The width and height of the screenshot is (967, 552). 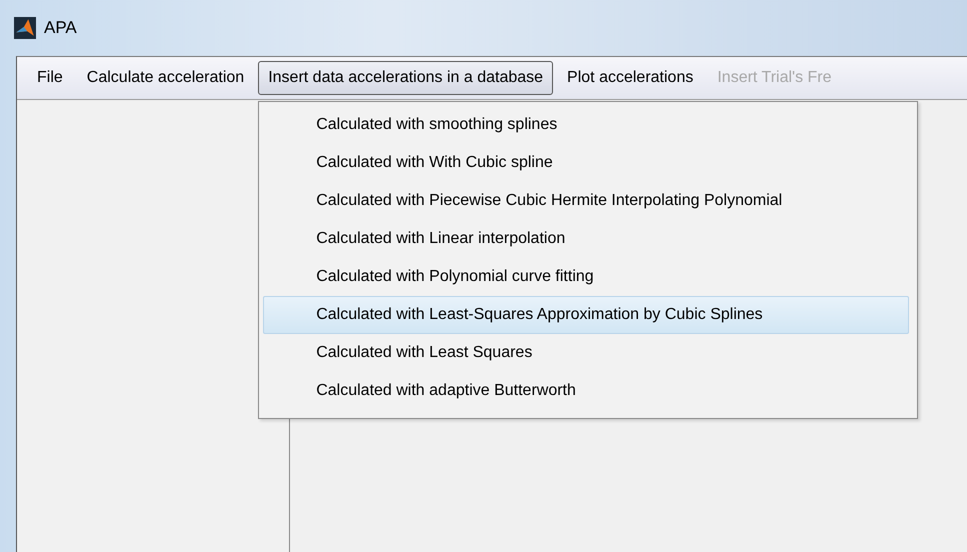 I want to click on menu-option: Calculated with Polynomial curve fitting, so click(x=586, y=277).